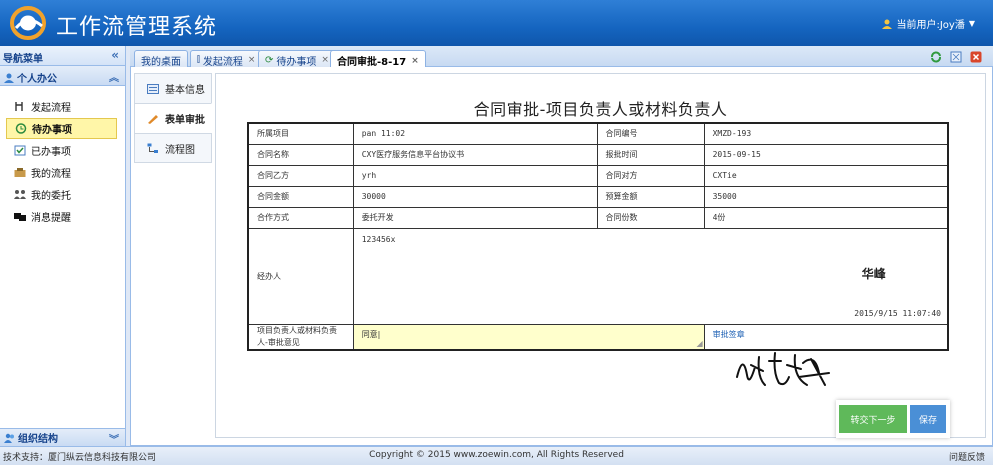  I want to click on nav-group-organization: 组织结构 ︾, so click(62, 437).